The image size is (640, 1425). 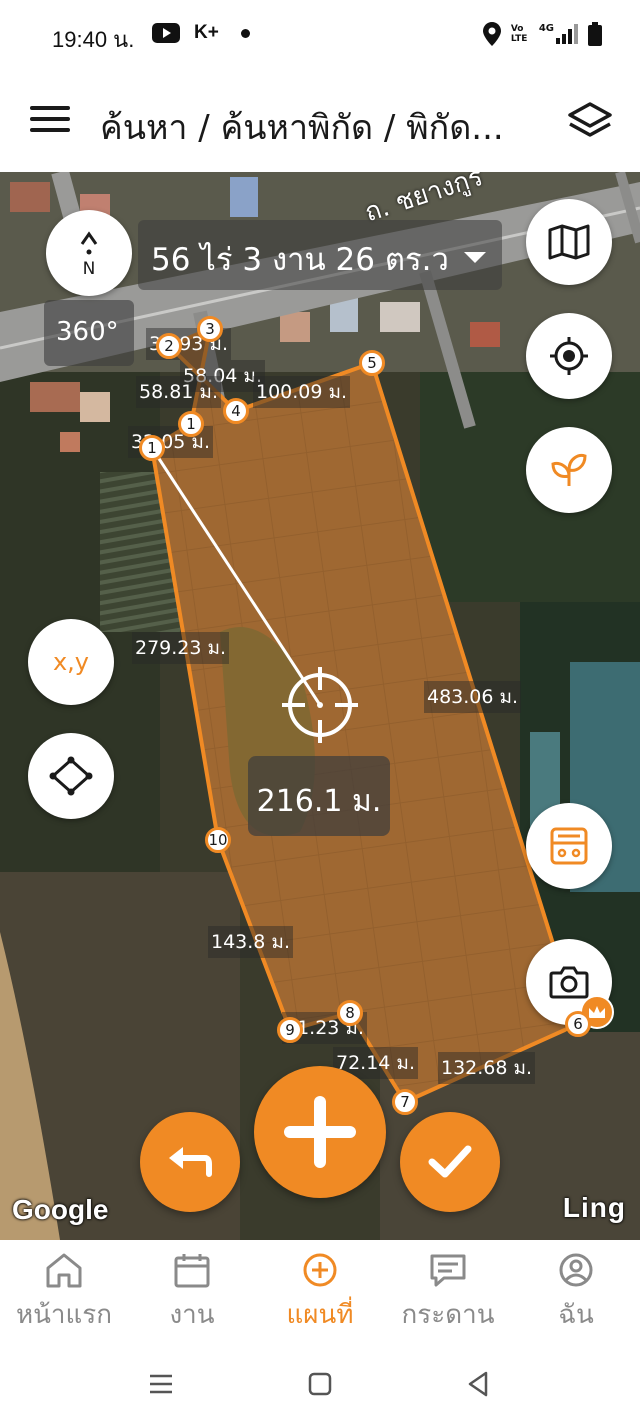 I want to click on area-value: 56 ไร่ 3 งาน 26 ตร.ว, so click(x=300, y=260).